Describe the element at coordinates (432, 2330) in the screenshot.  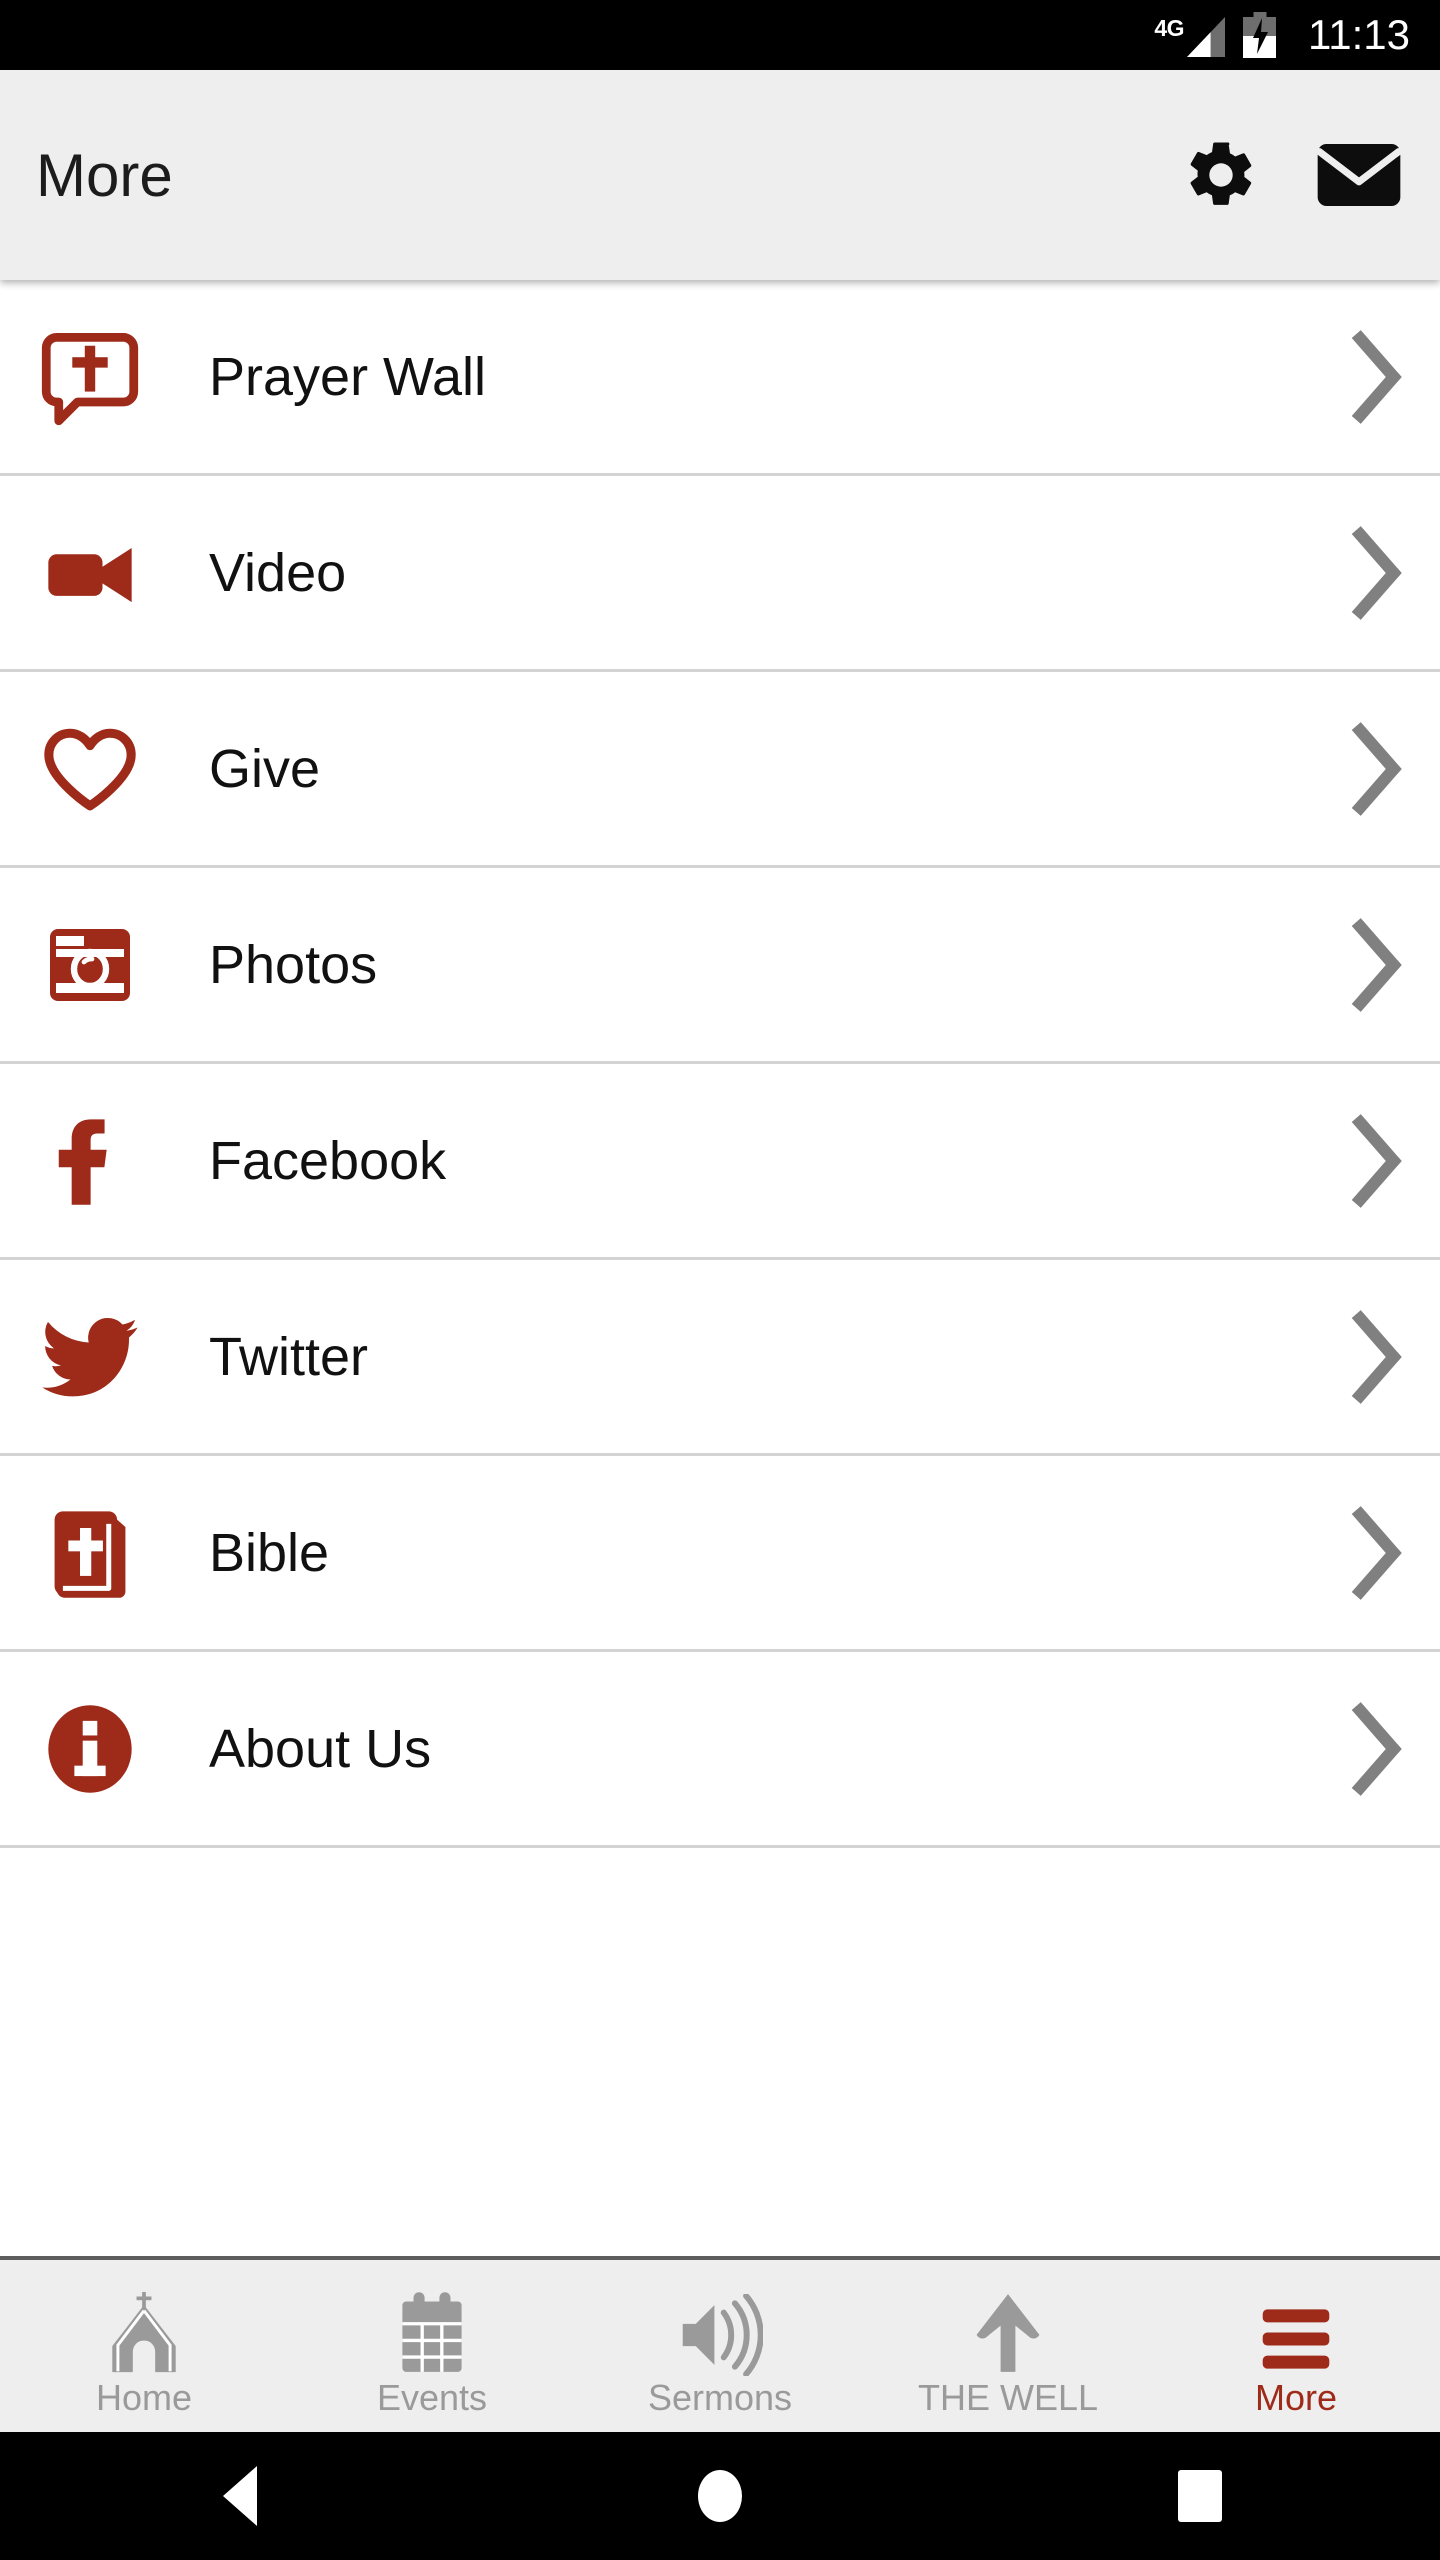
I see `calendar-icon` at that location.